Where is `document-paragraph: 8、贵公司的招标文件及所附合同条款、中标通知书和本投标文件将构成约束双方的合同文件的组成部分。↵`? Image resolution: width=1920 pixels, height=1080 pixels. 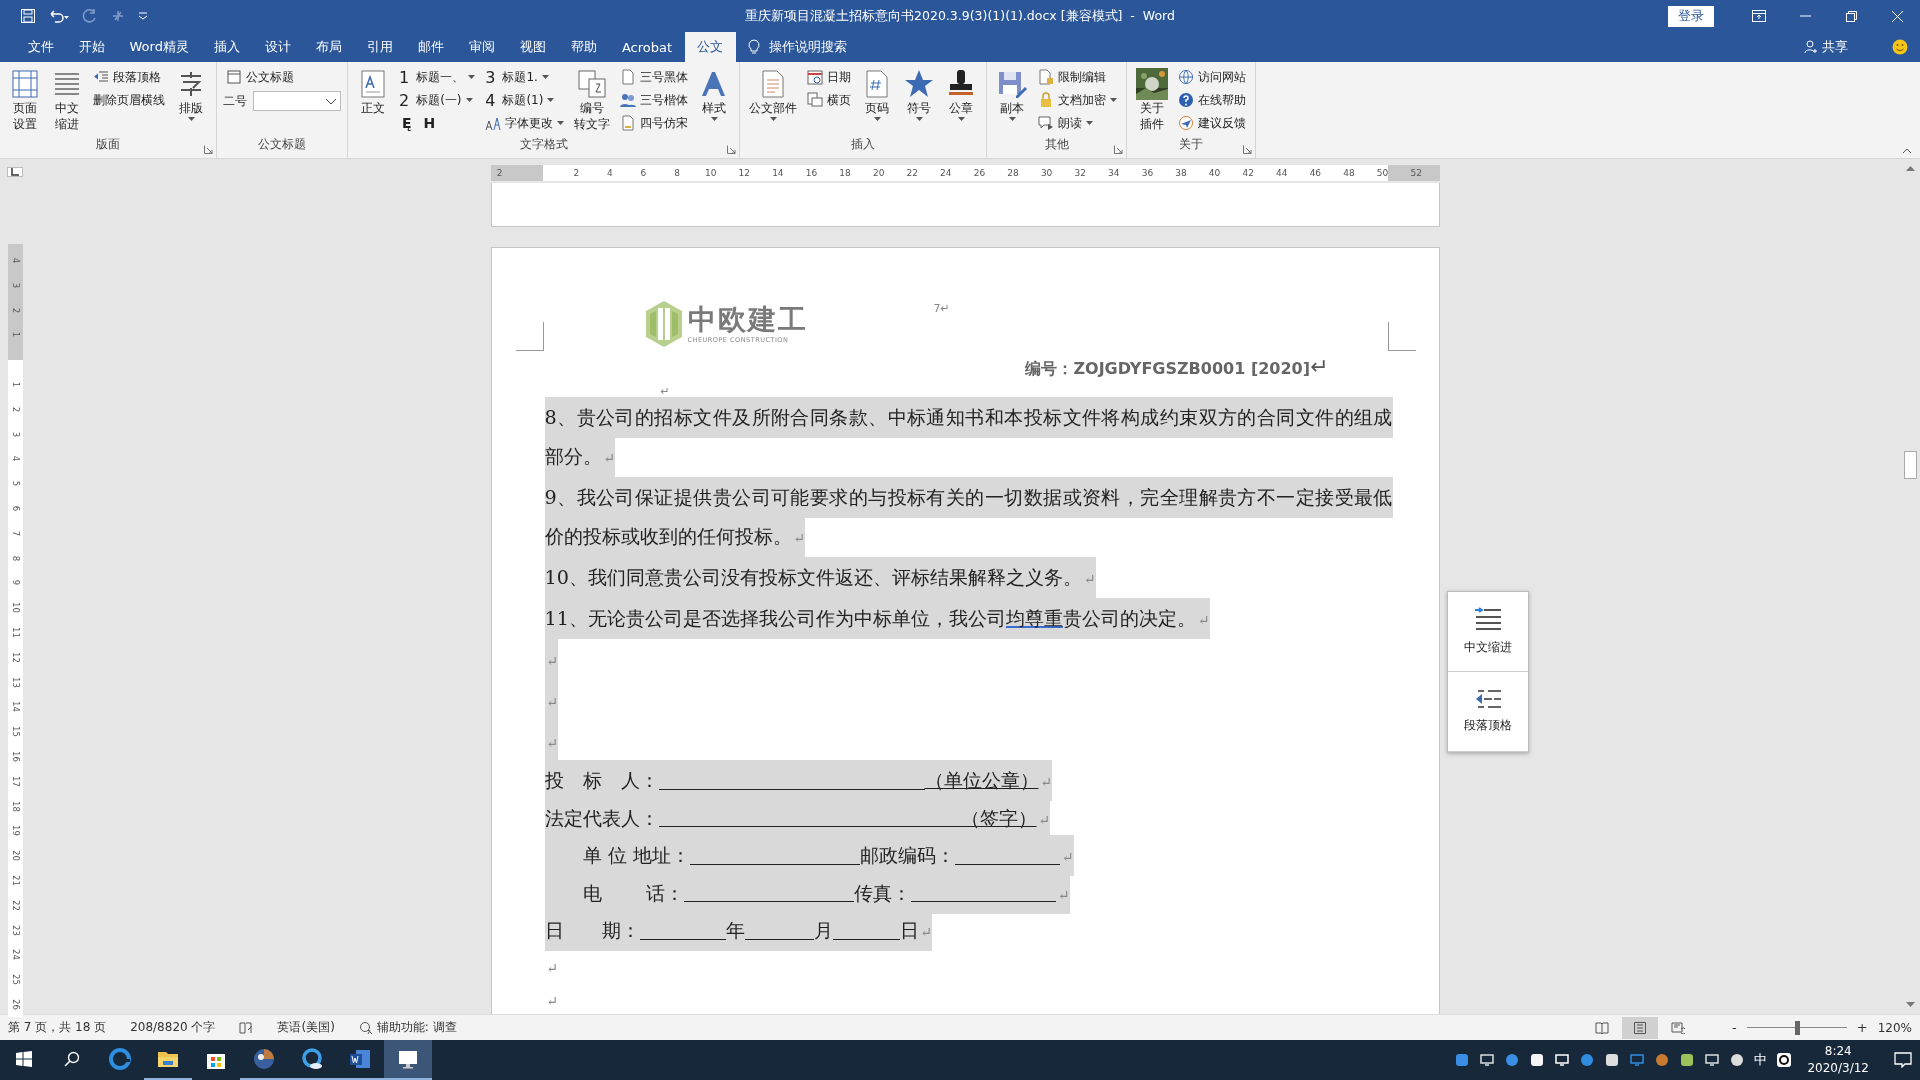 document-paragraph: 8、贵公司的招标文件及所附合同条款、中标通知书和本投标文件将构成约束双方的合同文件的组成部分。↵ is located at coordinates (968, 438).